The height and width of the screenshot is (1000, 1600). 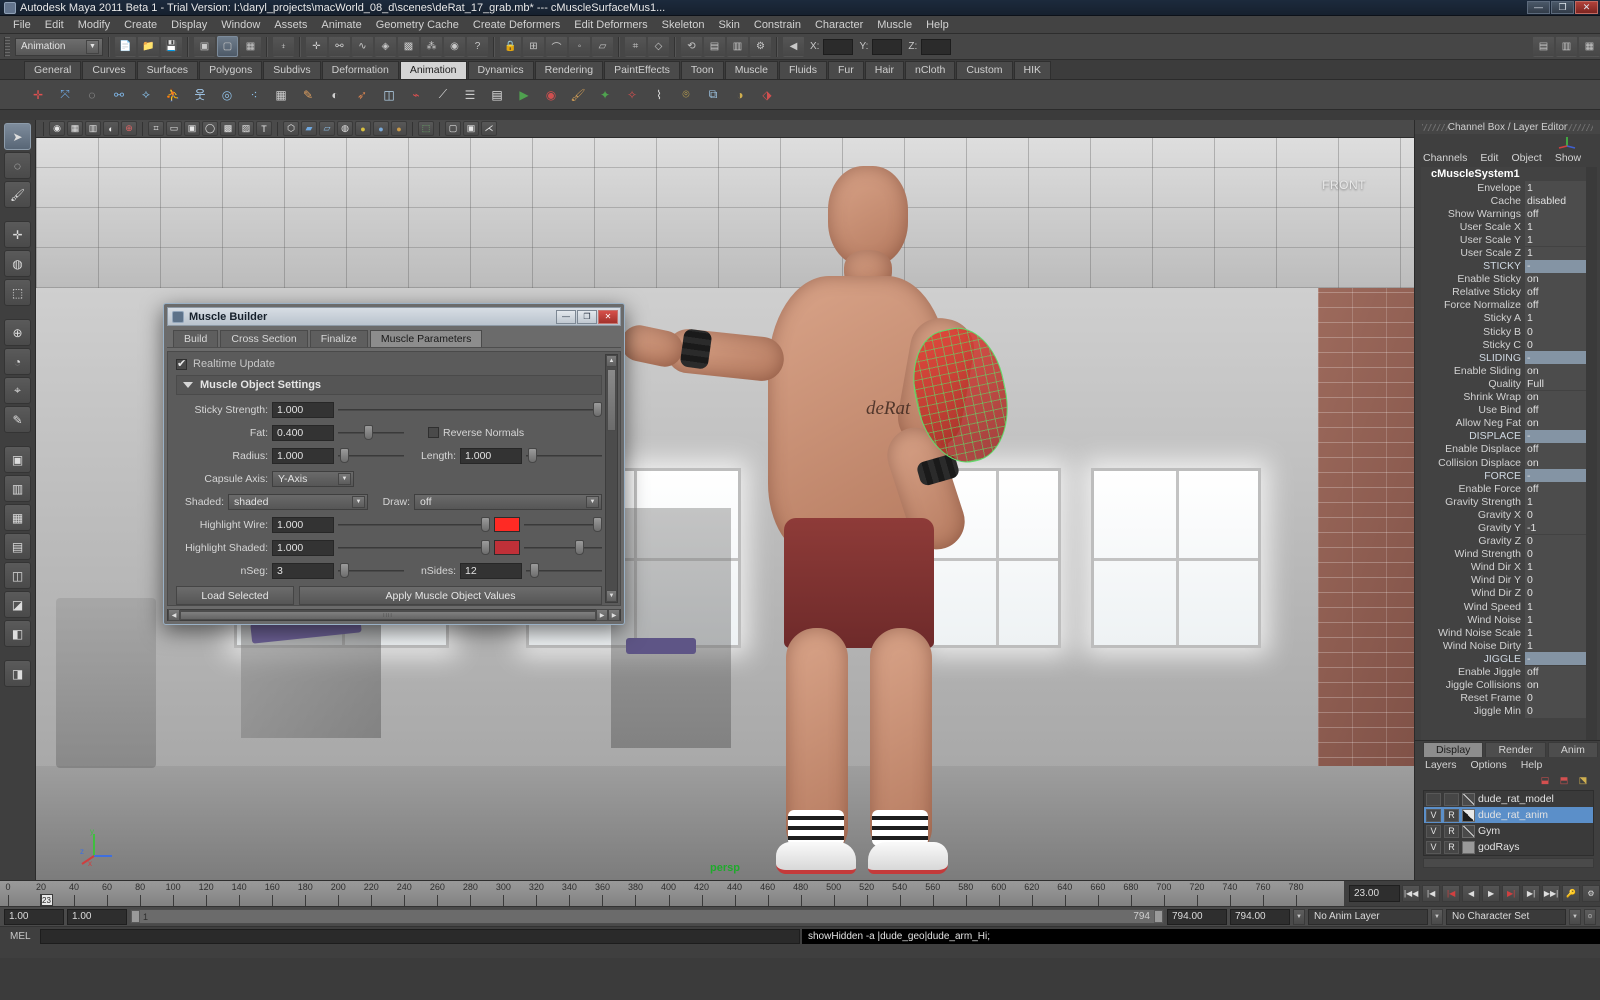 What do you see at coordinates (1509, 240) in the screenshot?
I see `channel-row: User Scale Y1` at bounding box center [1509, 240].